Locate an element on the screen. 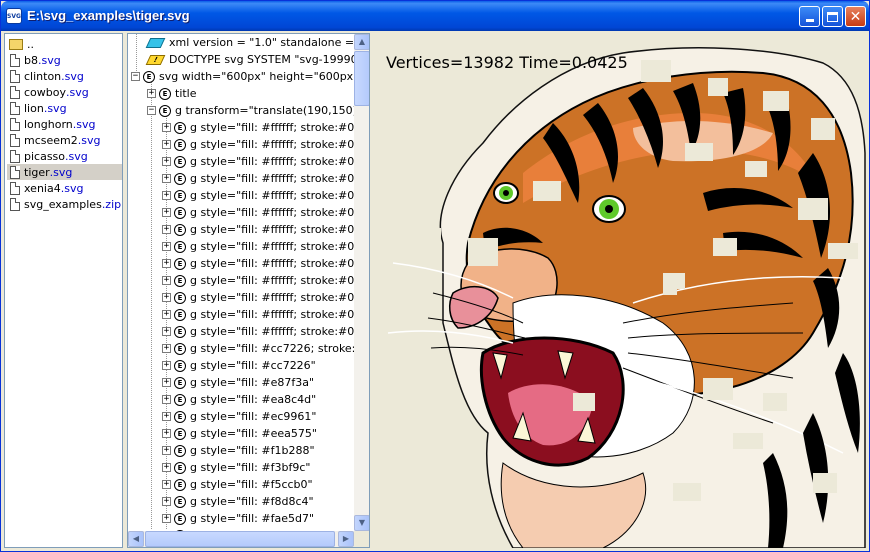  scroll-right-button: ▶ is located at coordinates (346, 539).